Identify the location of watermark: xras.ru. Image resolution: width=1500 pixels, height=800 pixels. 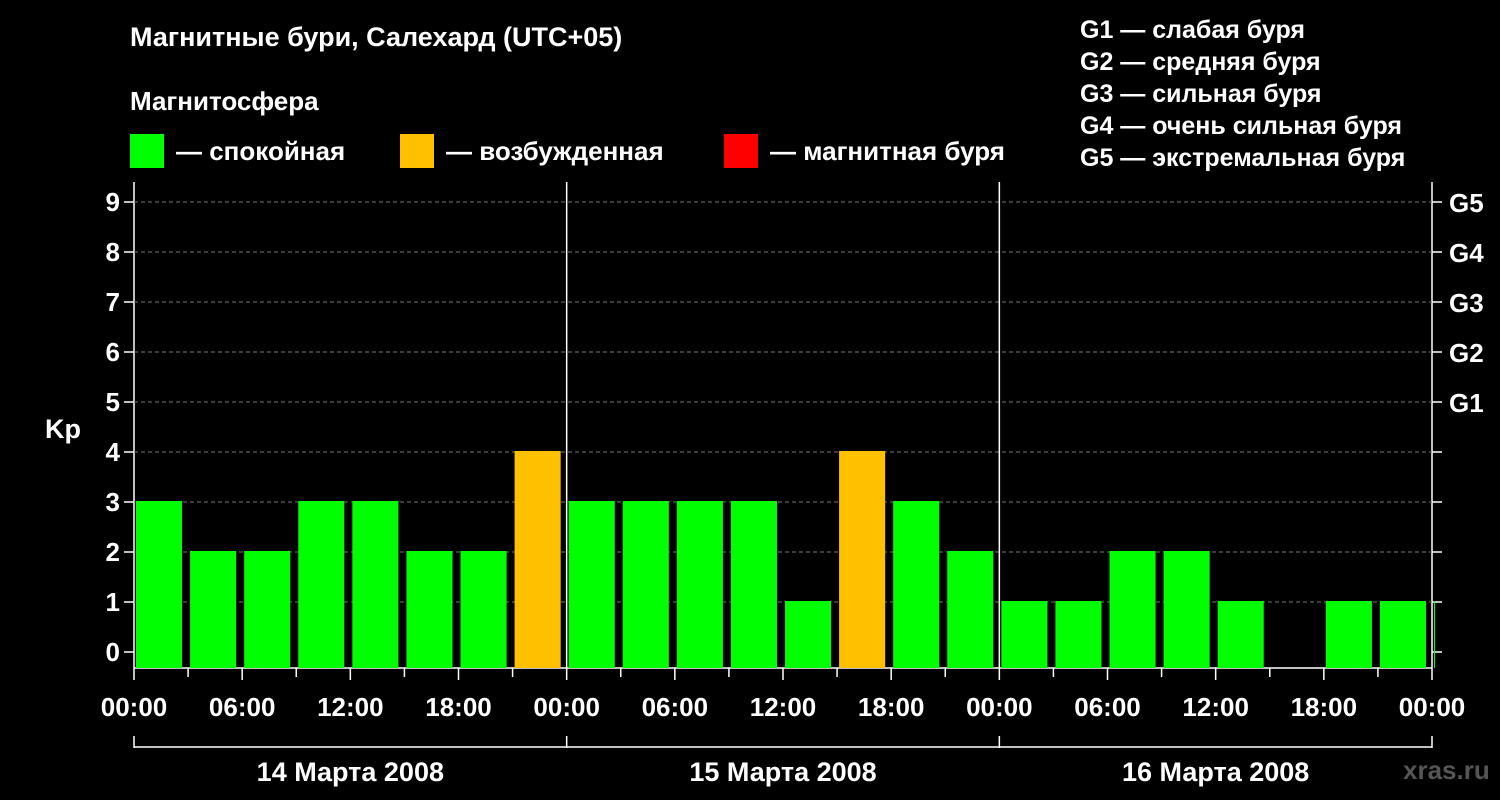
(1446, 770).